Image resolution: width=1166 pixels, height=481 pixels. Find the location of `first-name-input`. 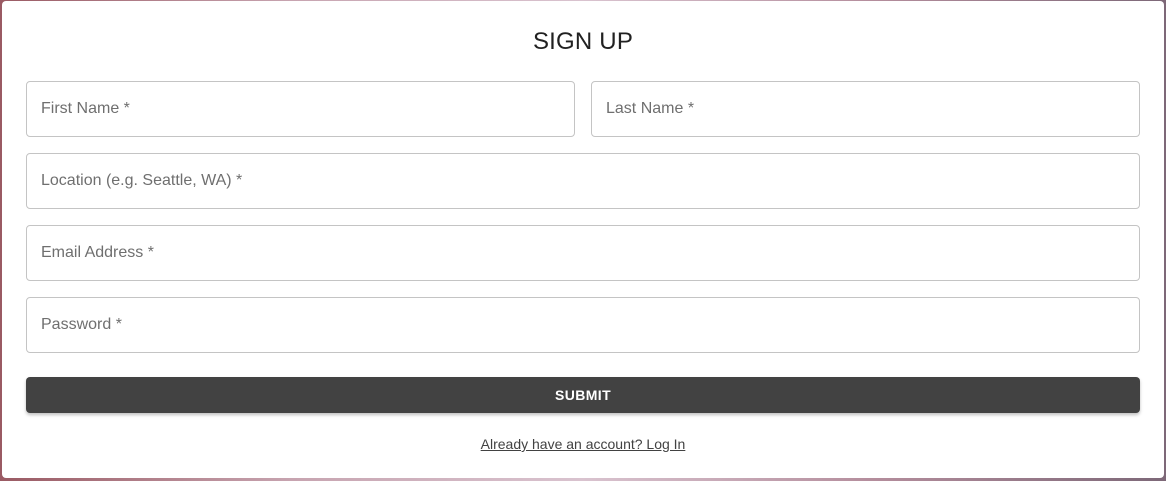

first-name-input is located at coordinates (300, 109).